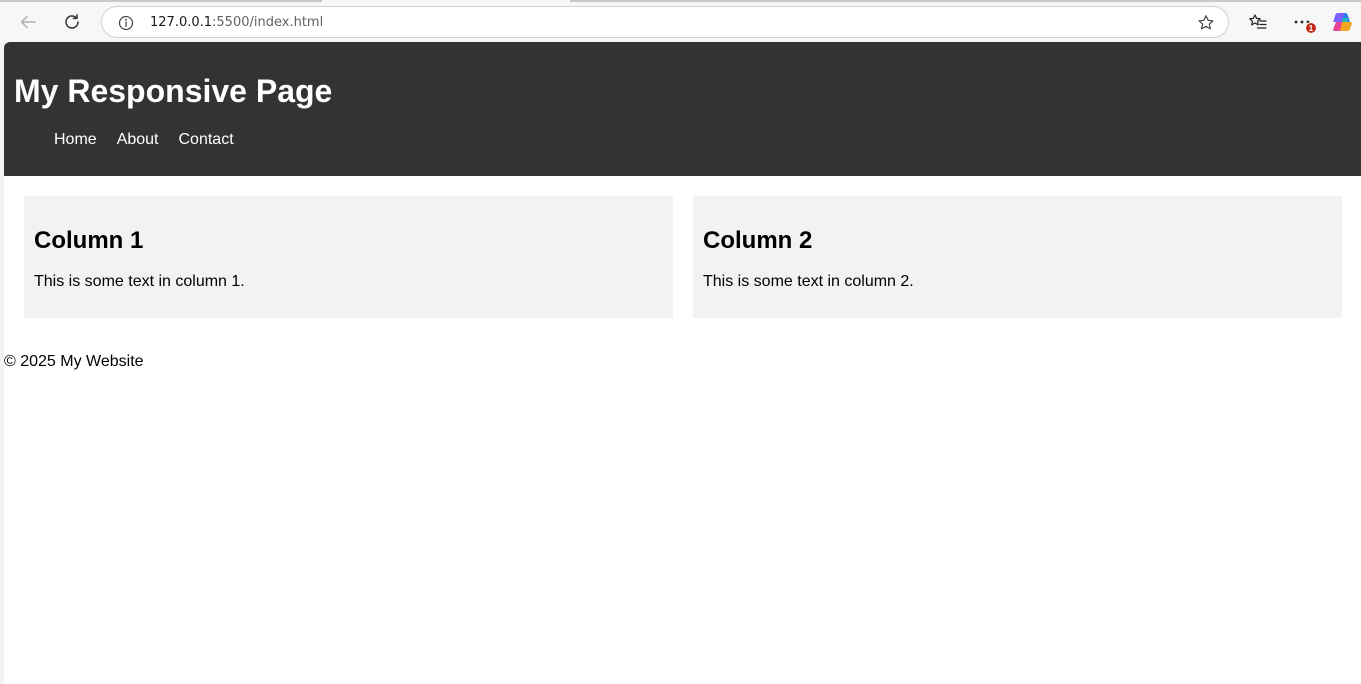 The image size is (1361, 684). What do you see at coordinates (206, 140) in the screenshot?
I see `nav-link-contact: Contact` at bounding box center [206, 140].